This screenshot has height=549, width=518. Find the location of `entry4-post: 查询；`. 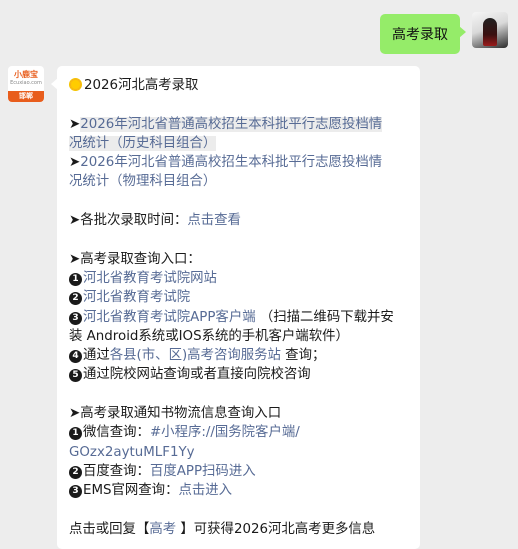

entry4-post: 查询； is located at coordinates (303, 356).